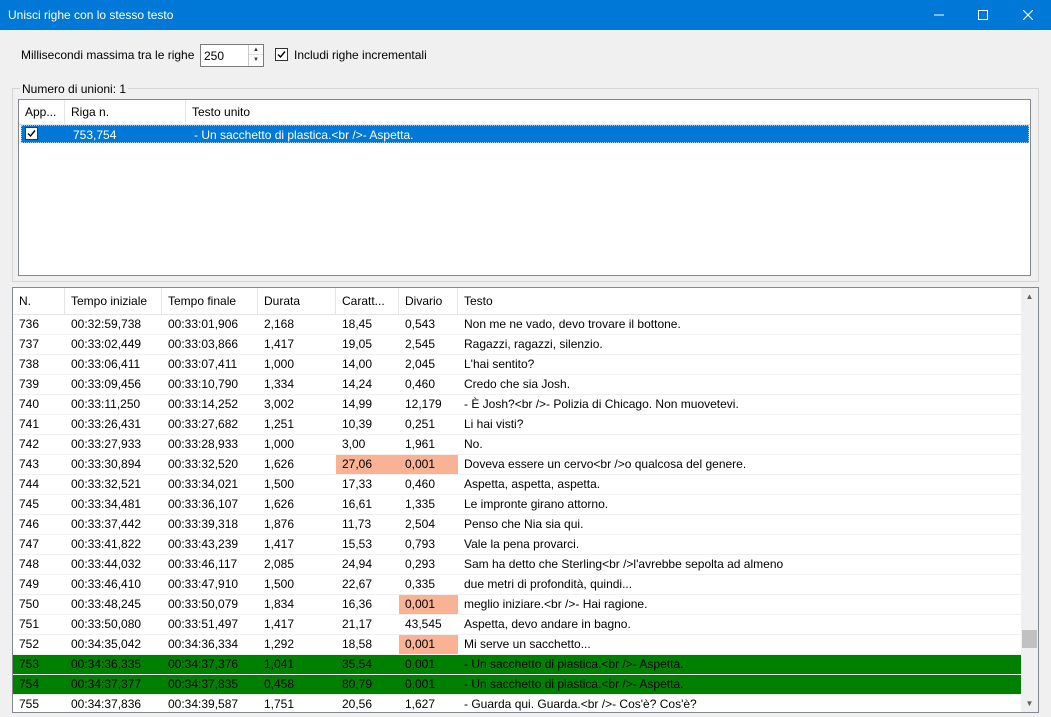 This screenshot has height=717, width=1051. I want to click on scroll-thumb, so click(1029, 639).